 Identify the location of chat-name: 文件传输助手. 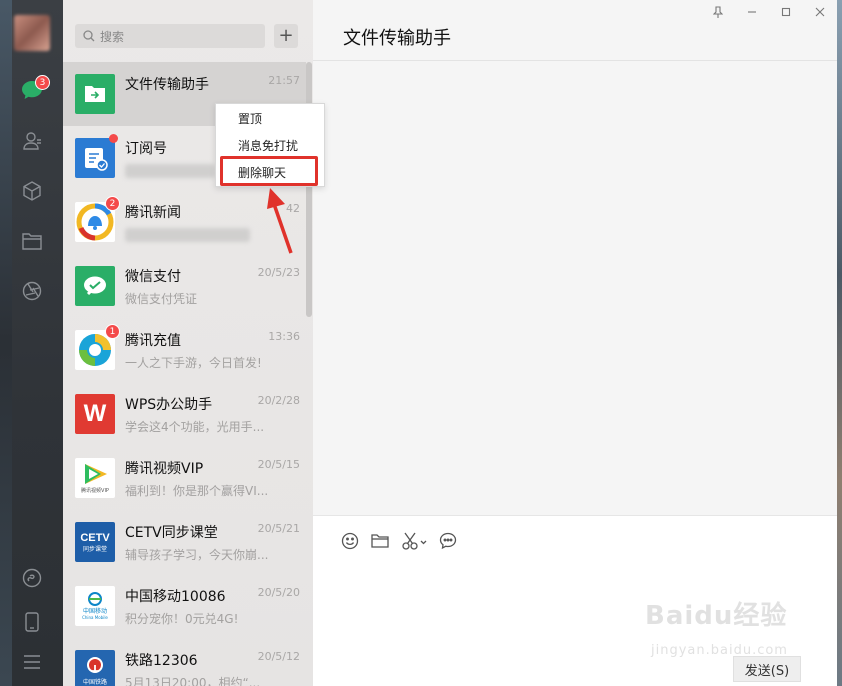
(167, 85).